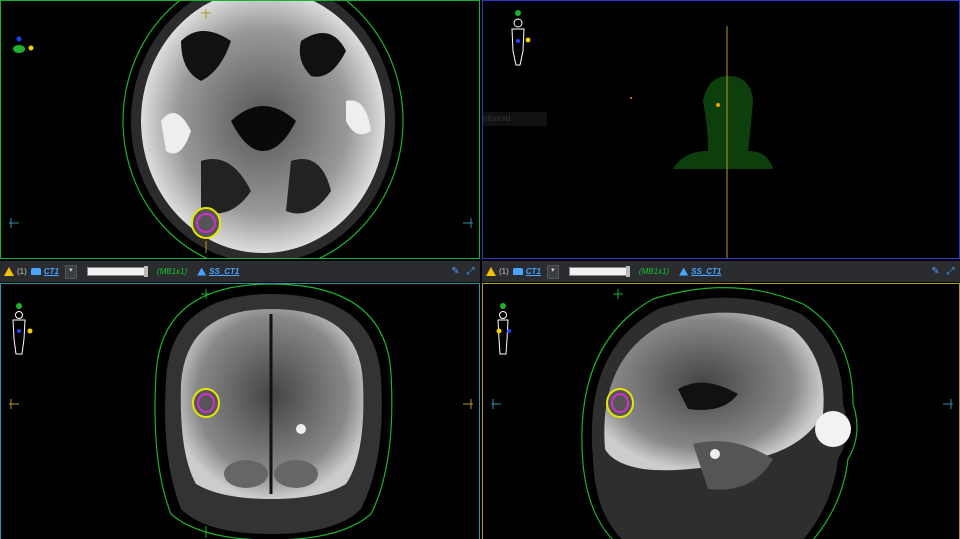 This screenshot has height=539, width=960. I want to click on orientation-coronal-icon, so click(22, 329).